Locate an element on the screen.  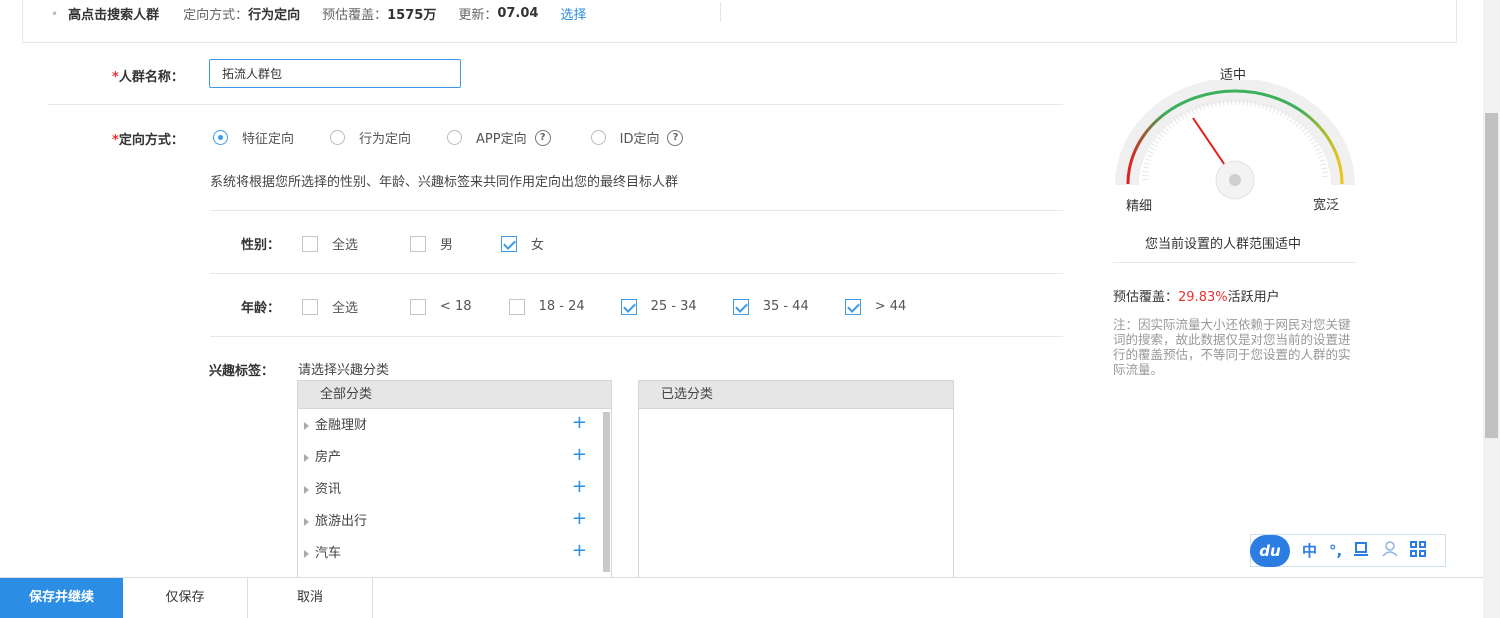
targeting-method-label: *定向方式： is located at coordinates (148, 138).